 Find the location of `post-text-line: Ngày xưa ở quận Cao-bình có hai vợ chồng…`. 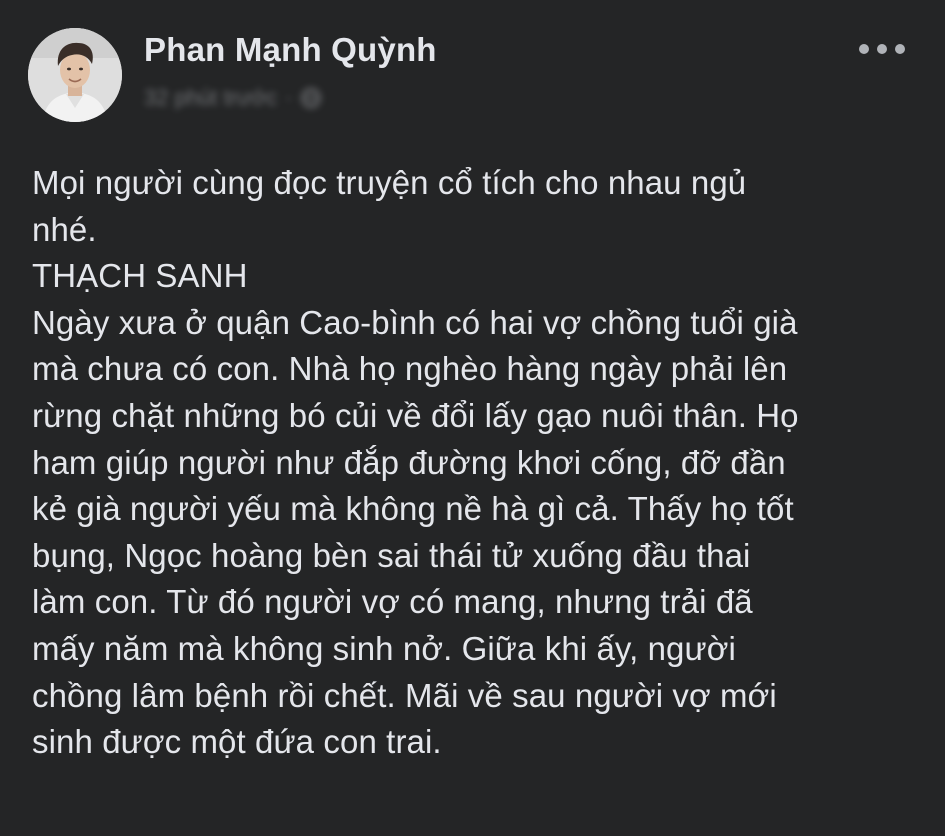

post-text-line: Ngày xưa ở quận Cao-bình có hai vợ chồng… is located at coordinates (415, 322).